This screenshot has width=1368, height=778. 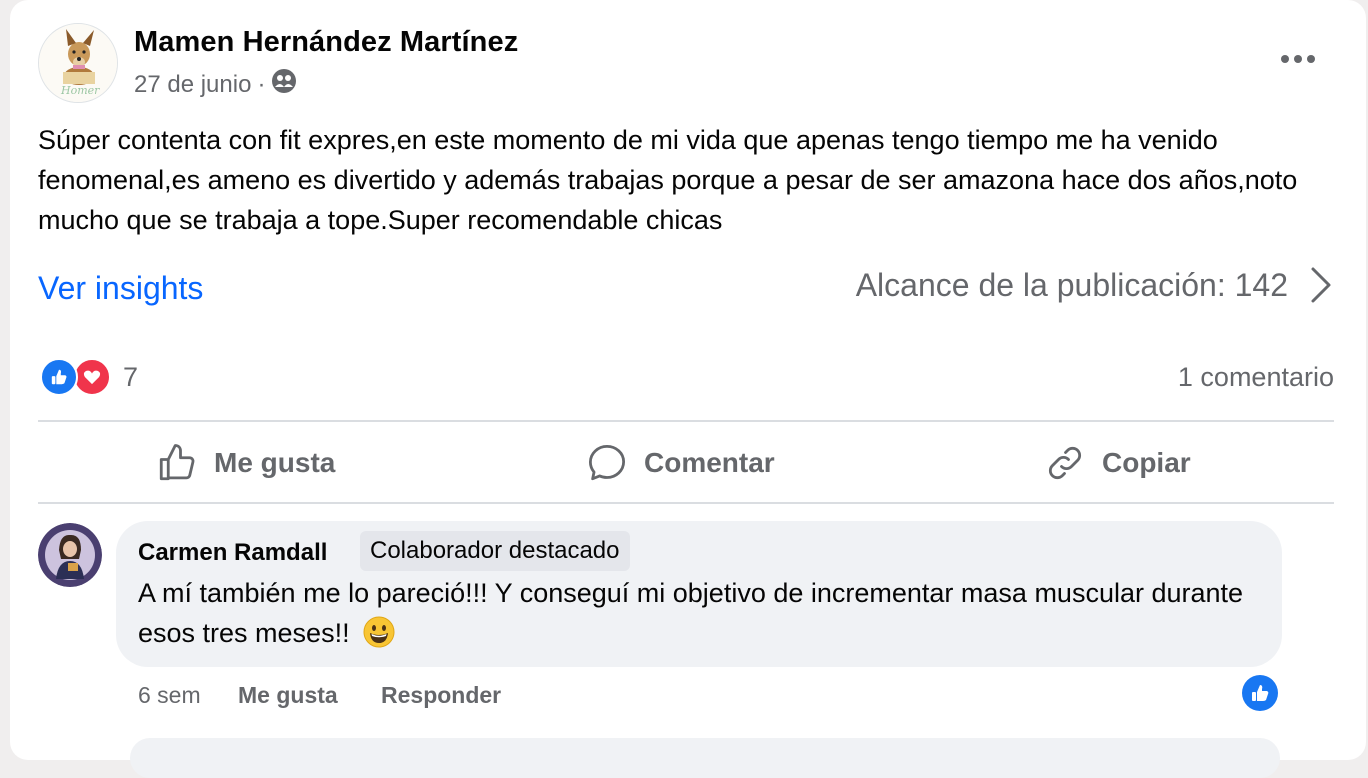 What do you see at coordinates (326, 42) in the screenshot?
I see `author-name: Mamen Hernández Martínez` at bounding box center [326, 42].